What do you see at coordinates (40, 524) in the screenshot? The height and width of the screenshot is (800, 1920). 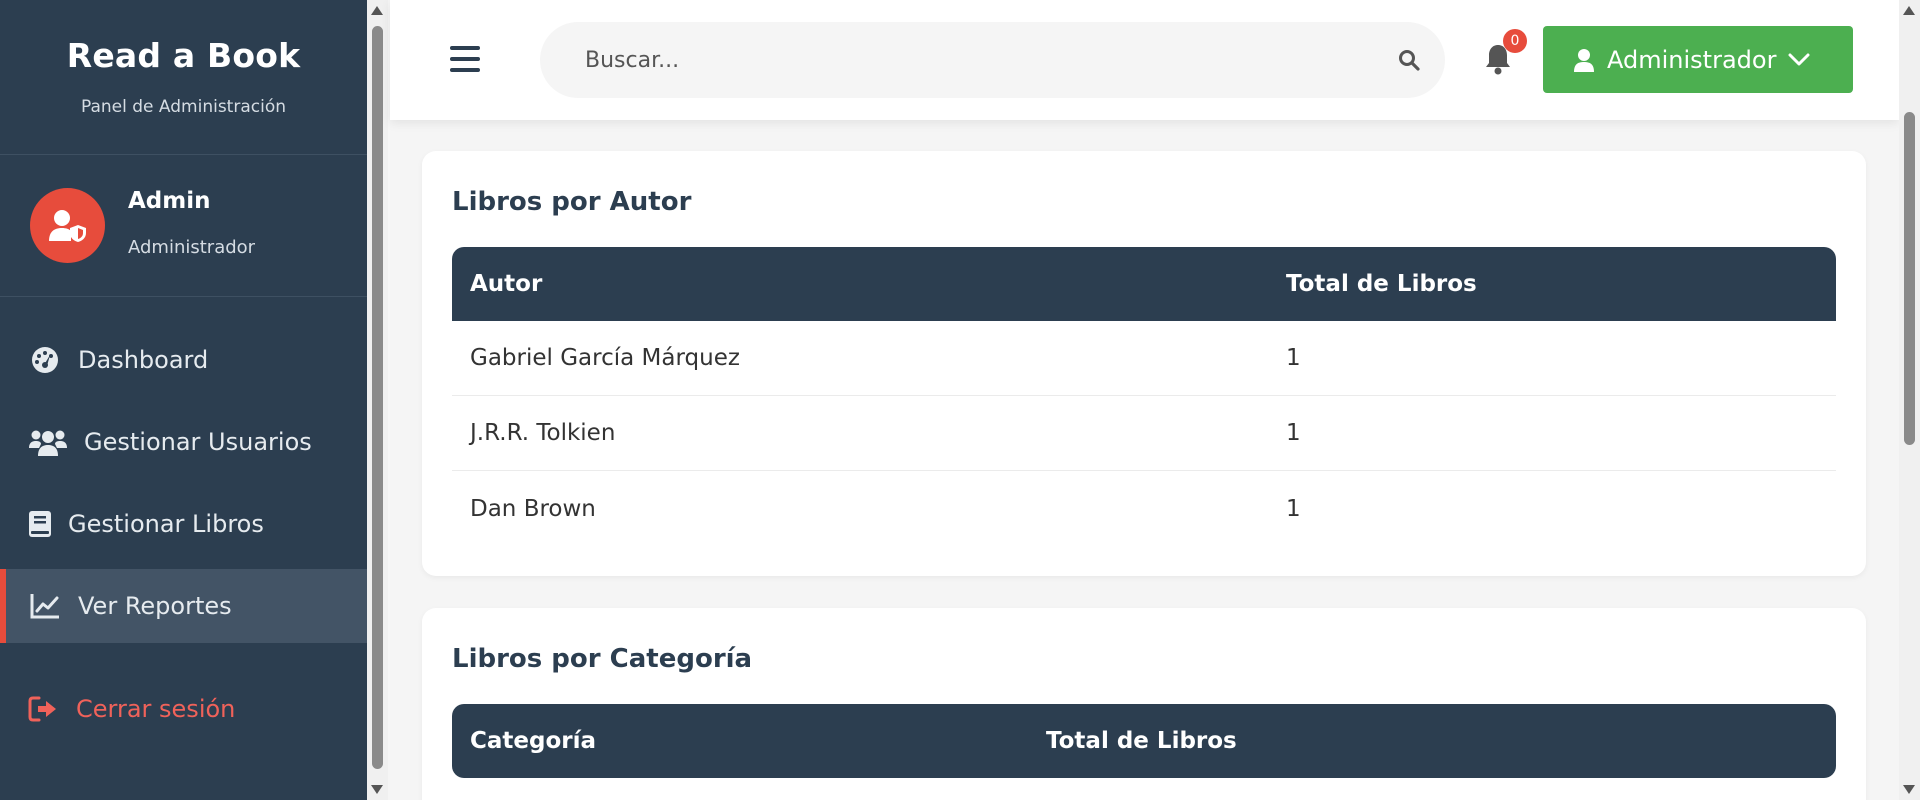 I see `book-icon` at bounding box center [40, 524].